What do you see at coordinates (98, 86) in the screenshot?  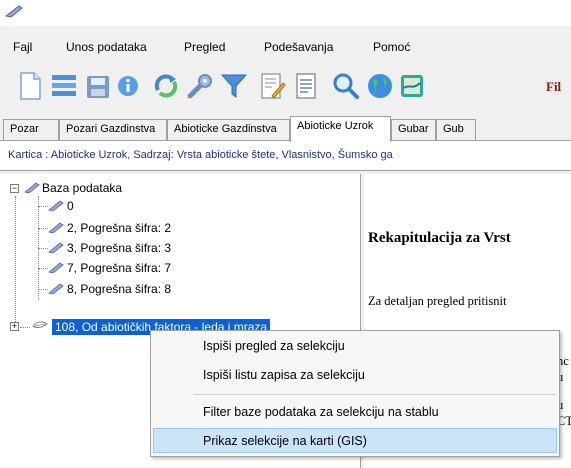 I see `save-icon` at bounding box center [98, 86].